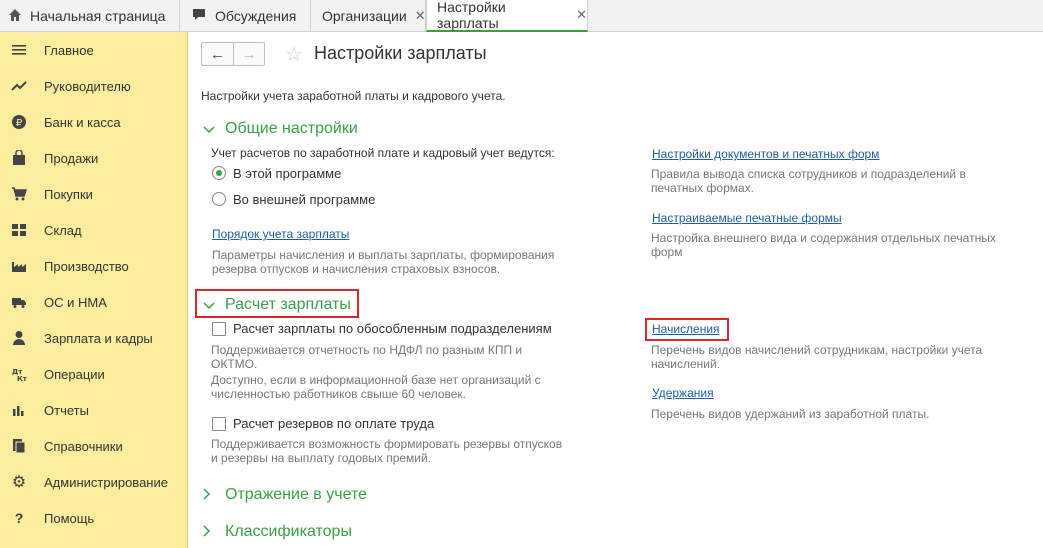 This screenshot has width=1043, height=548. Describe the element at coordinates (19, 158) in the screenshot. I see `shopping-bag-icon` at that location.